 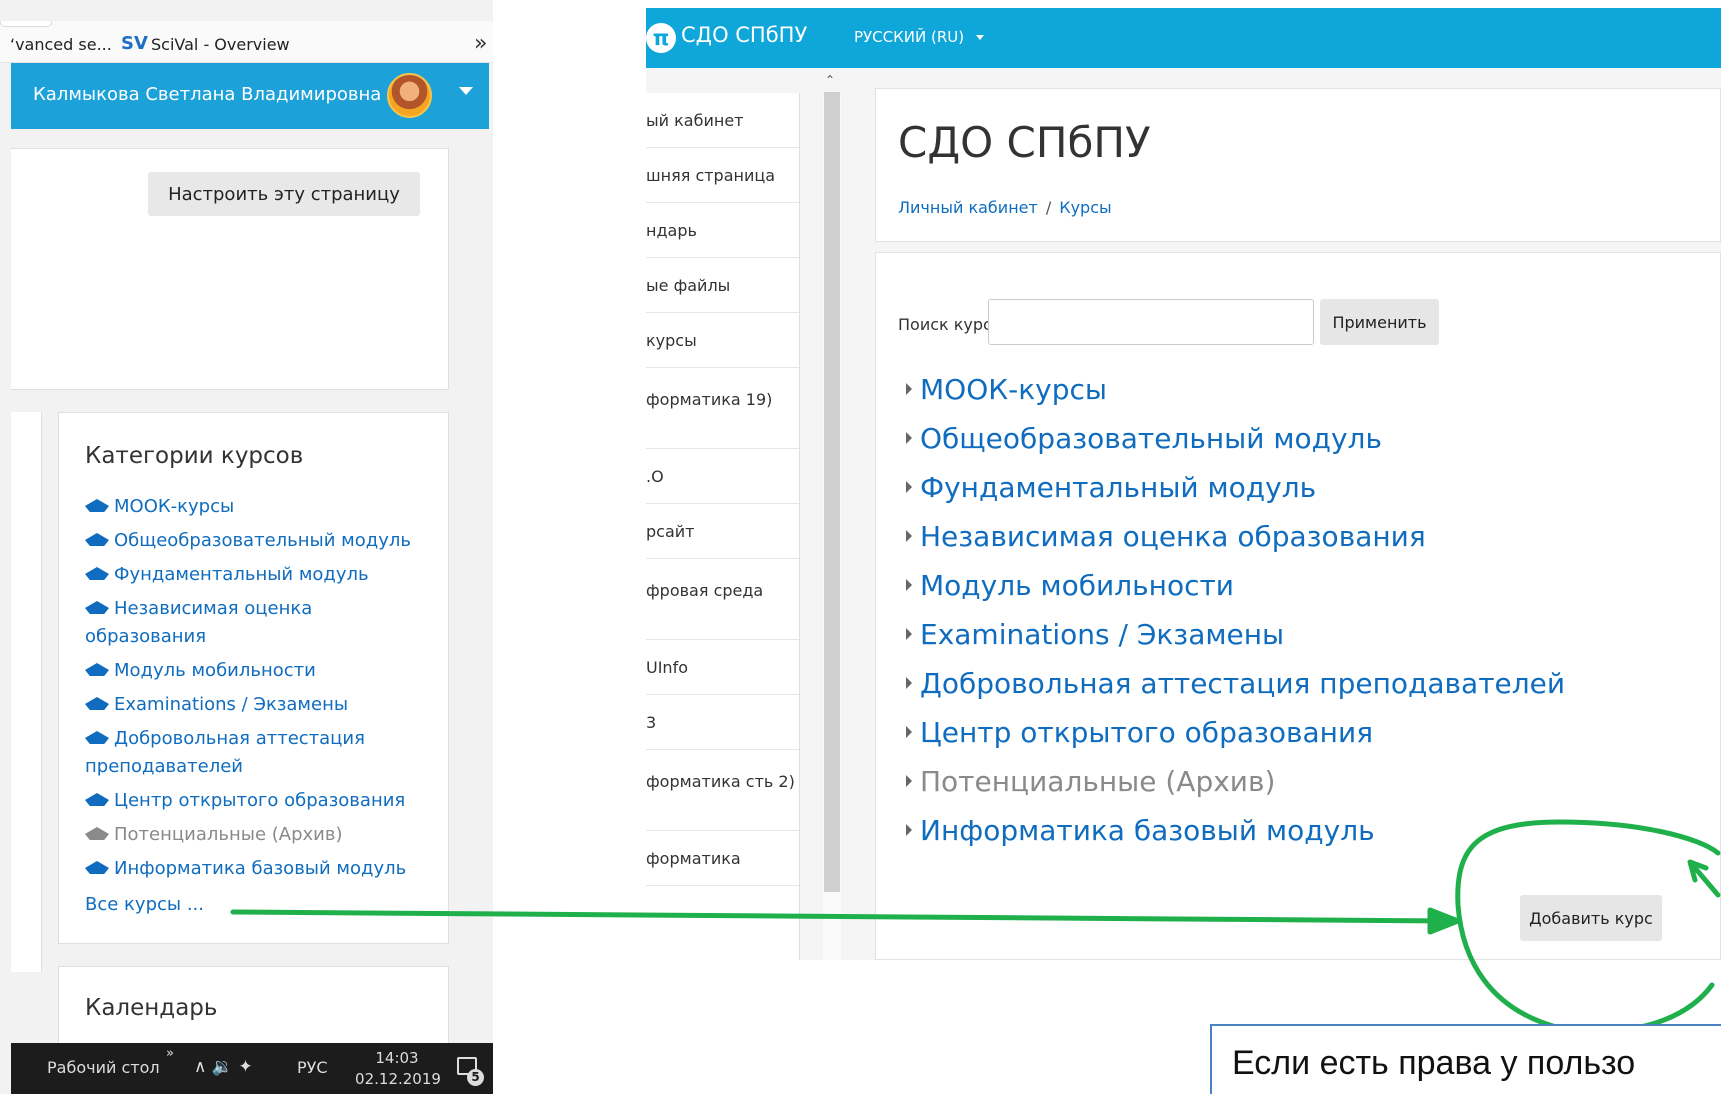 What do you see at coordinates (170, 1053) in the screenshot?
I see `toolbar-expand-icon: »` at bounding box center [170, 1053].